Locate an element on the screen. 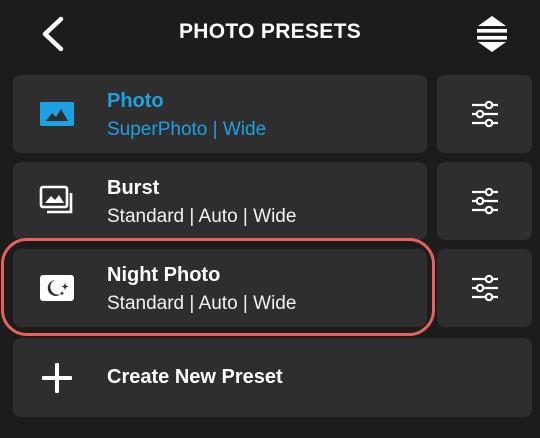 The height and width of the screenshot is (438, 540). preset-night-photo: Night Photo Standard | Auto | Wide is located at coordinates (220, 288).